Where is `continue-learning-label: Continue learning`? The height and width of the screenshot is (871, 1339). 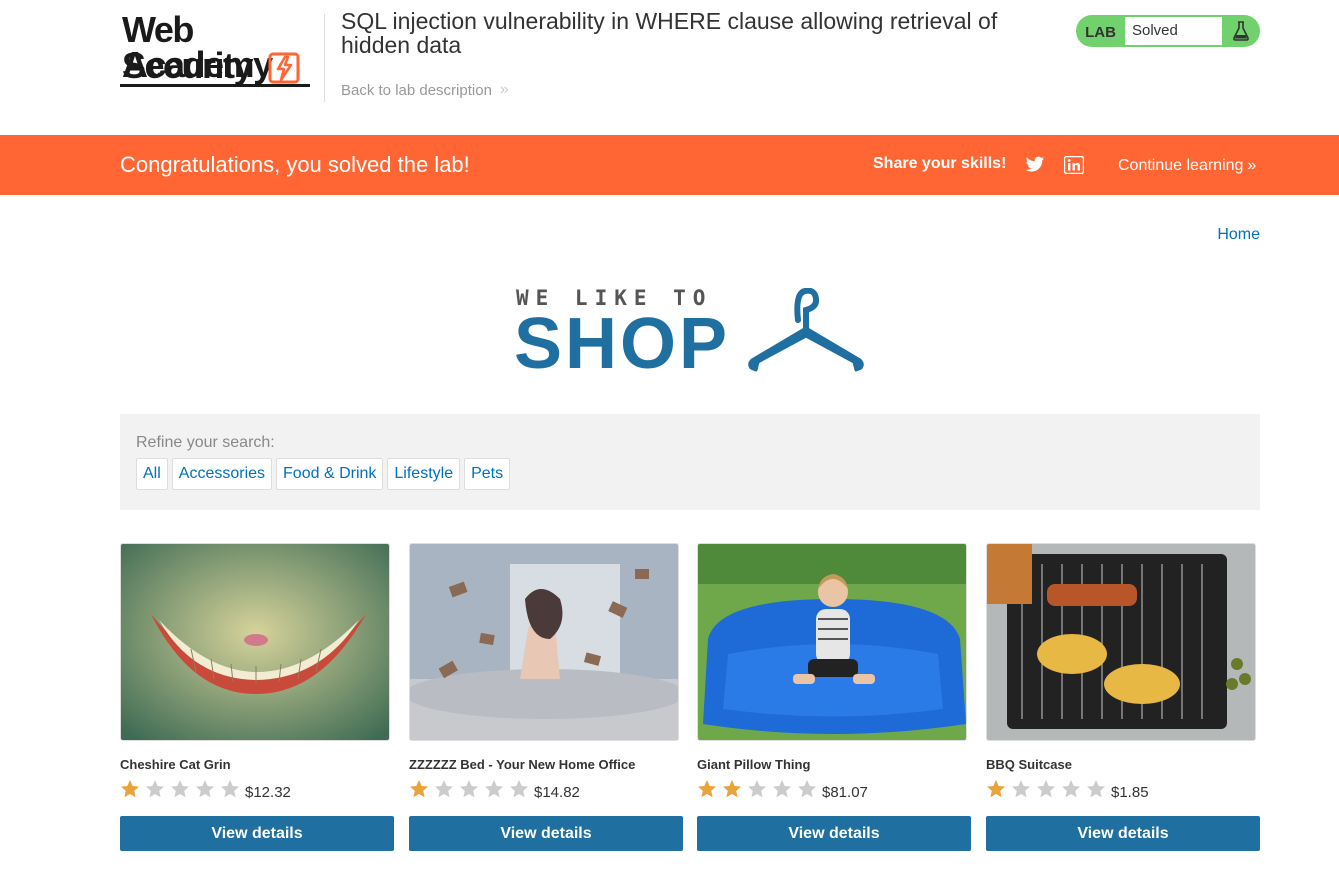
continue-learning-label: Continue learning is located at coordinates (1181, 165).